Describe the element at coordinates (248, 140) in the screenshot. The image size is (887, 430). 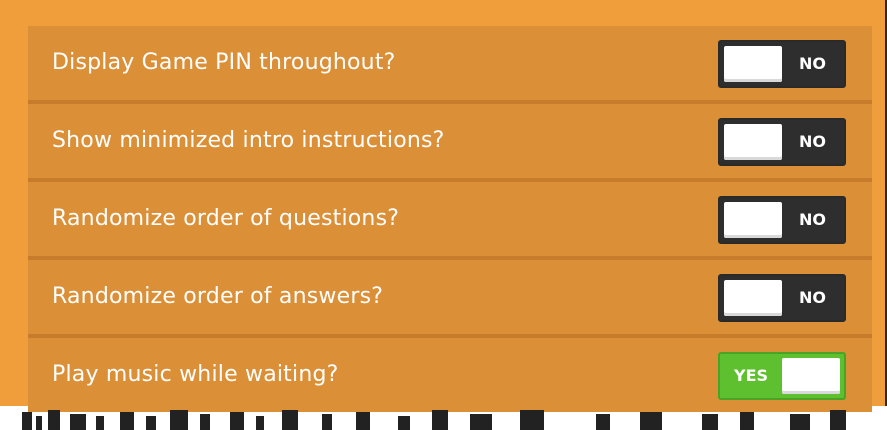
I see `setting-label: Show minimized intro instructions?` at that location.